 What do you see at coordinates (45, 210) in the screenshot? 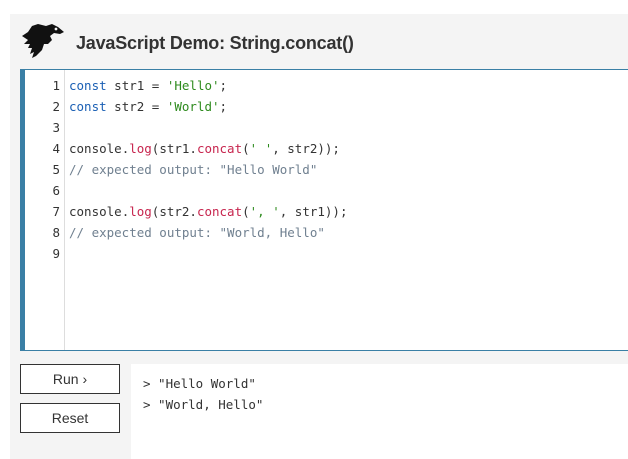
I see `line-number-gutter: 1 2 3 4 5 6 7 8 9` at bounding box center [45, 210].